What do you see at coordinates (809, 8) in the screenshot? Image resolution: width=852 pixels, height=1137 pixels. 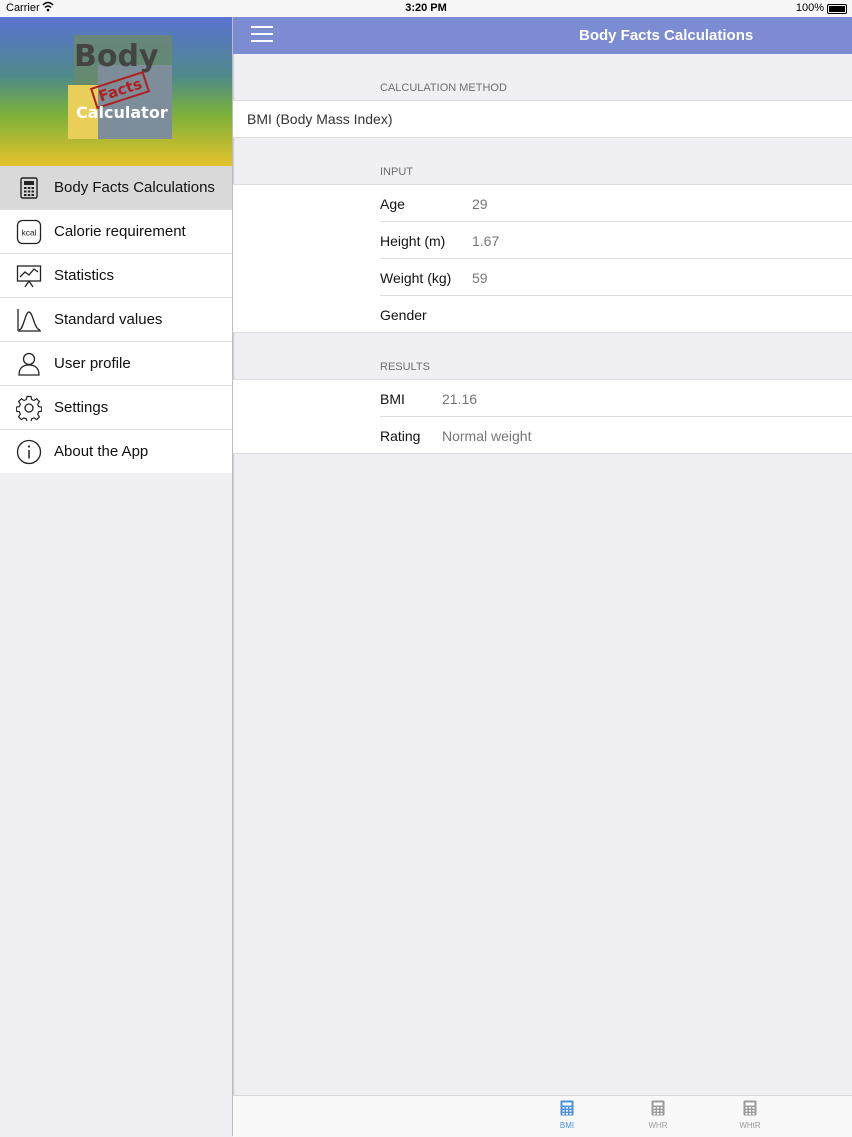 I see `battery-percent: 100%` at bounding box center [809, 8].